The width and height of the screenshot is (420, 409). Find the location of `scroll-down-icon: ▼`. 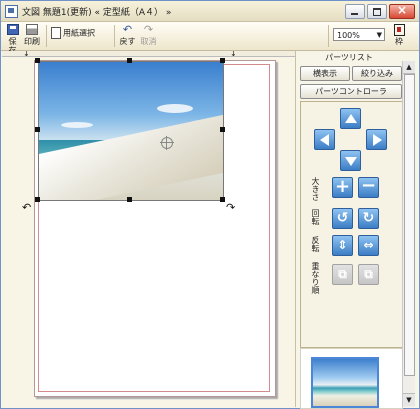

scroll-down-icon: ▼ is located at coordinates (409, 399).